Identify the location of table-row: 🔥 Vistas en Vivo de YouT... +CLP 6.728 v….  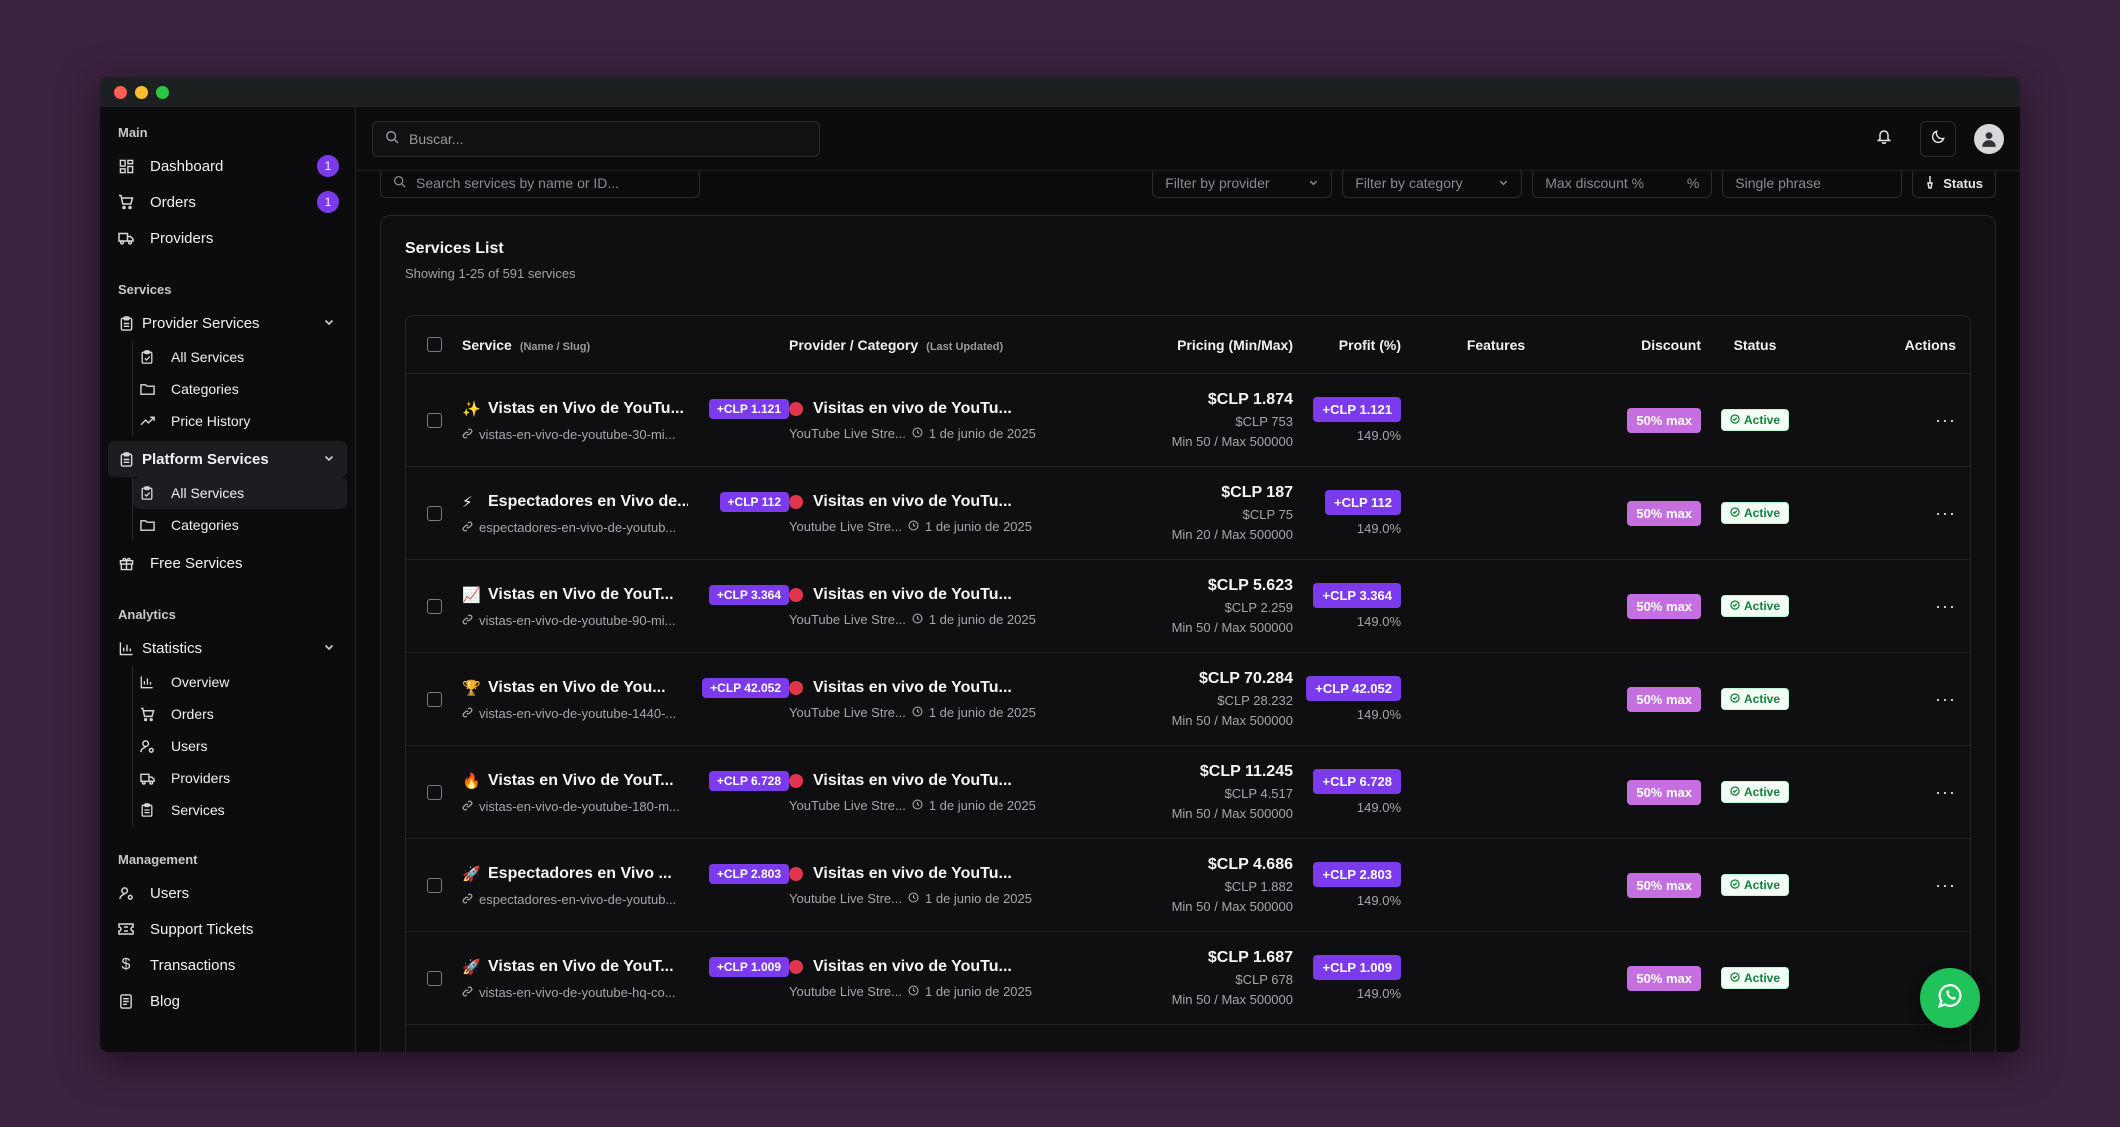
(1188, 792).